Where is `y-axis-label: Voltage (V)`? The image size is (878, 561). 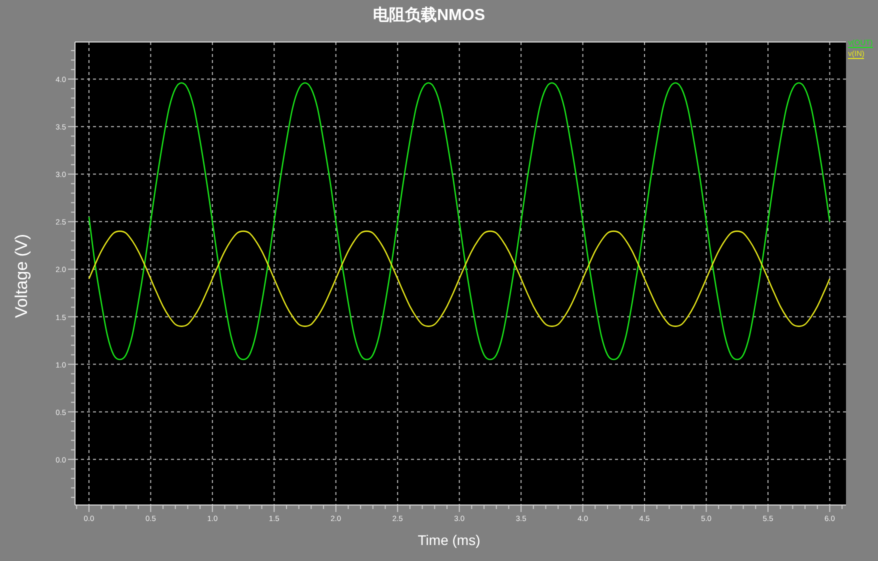 y-axis-label: Voltage (V) is located at coordinates (22, 276).